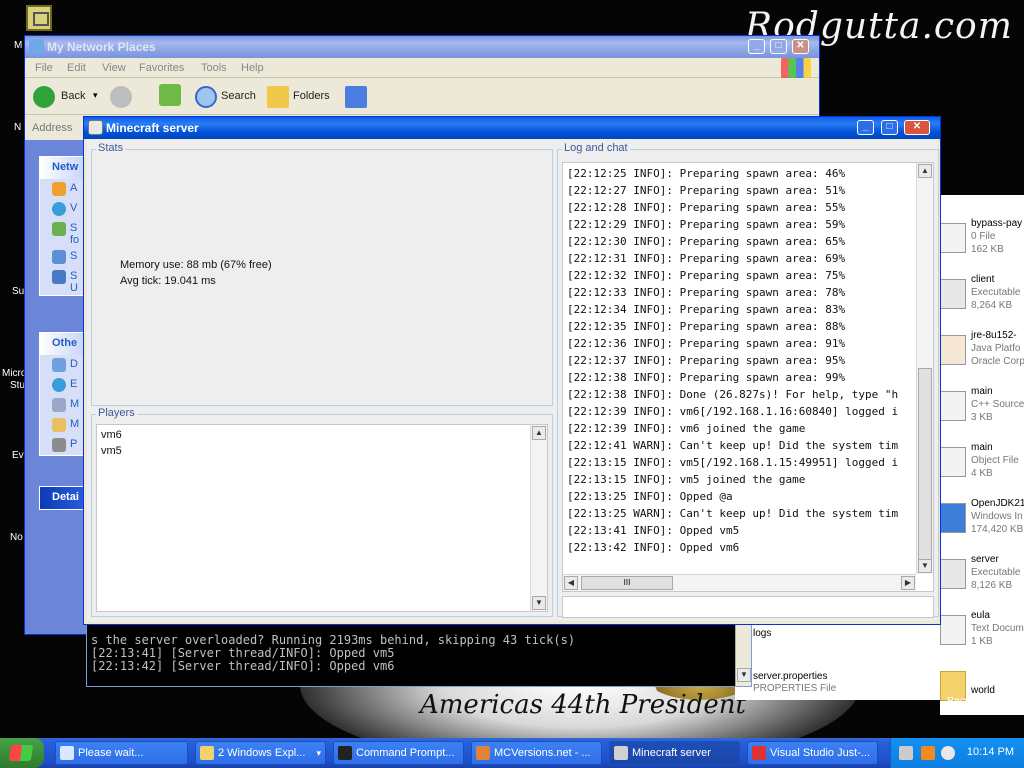  What do you see at coordinates (207, 753) in the screenshot?
I see `folder-icon` at bounding box center [207, 753].